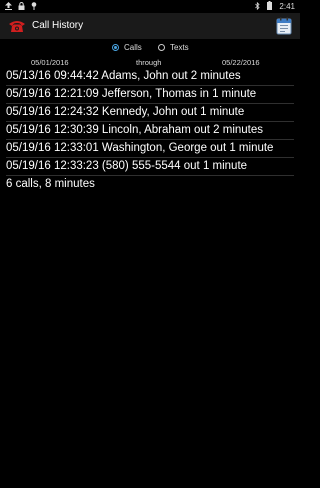  Describe the element at coordinates (287, 6) in the screenshot. I see `clock: 2:41` at that location.